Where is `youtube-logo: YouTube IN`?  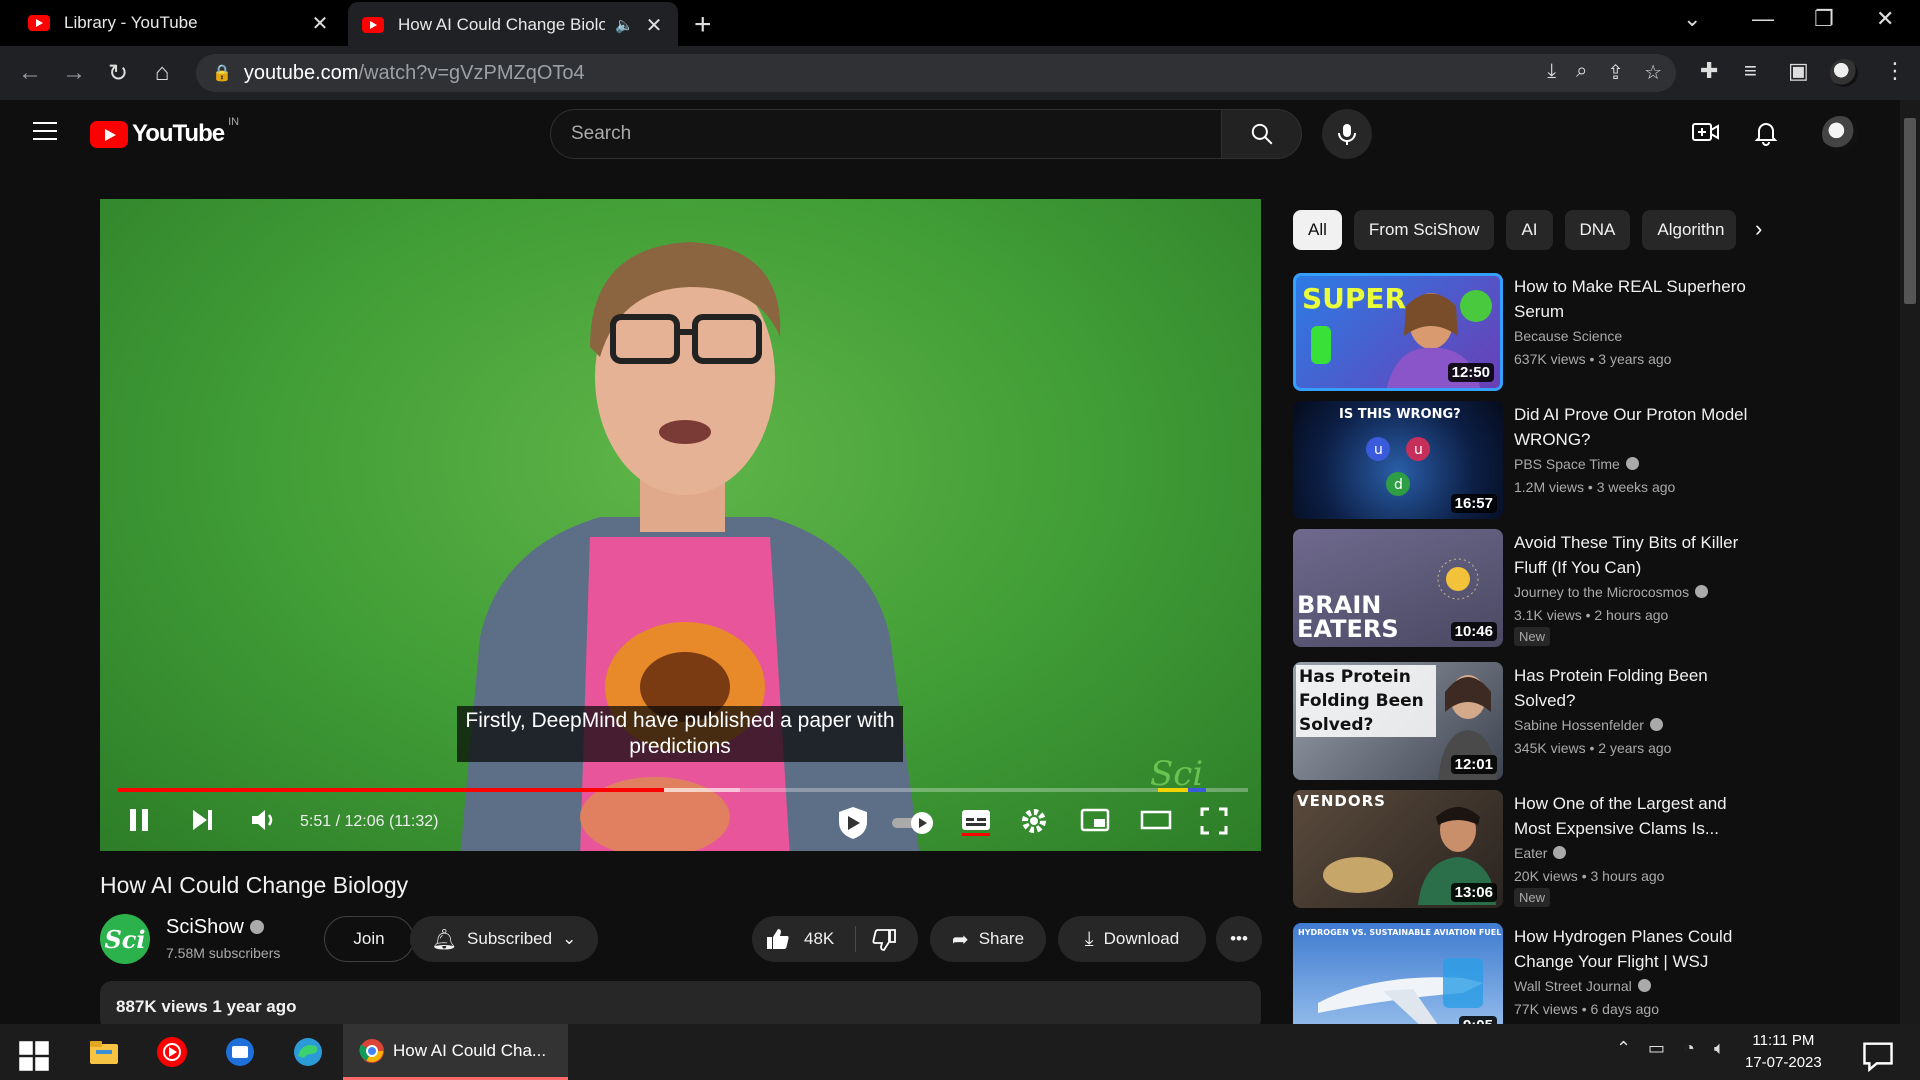
youtube-logo: YouTube IN is located at coordinates (164, 132).